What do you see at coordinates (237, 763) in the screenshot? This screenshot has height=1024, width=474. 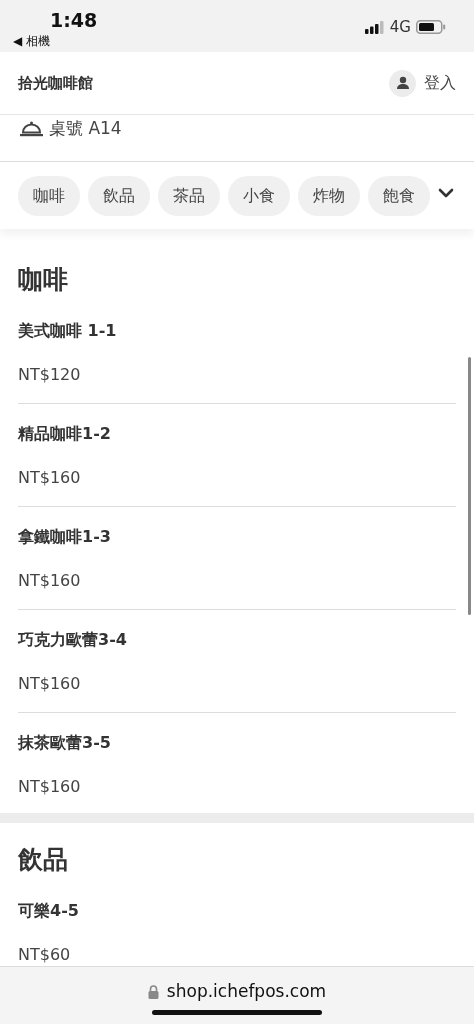 I see `menu-item: 抹茶歐蕾3-5 NT$160` at bounding box center [237, 763].